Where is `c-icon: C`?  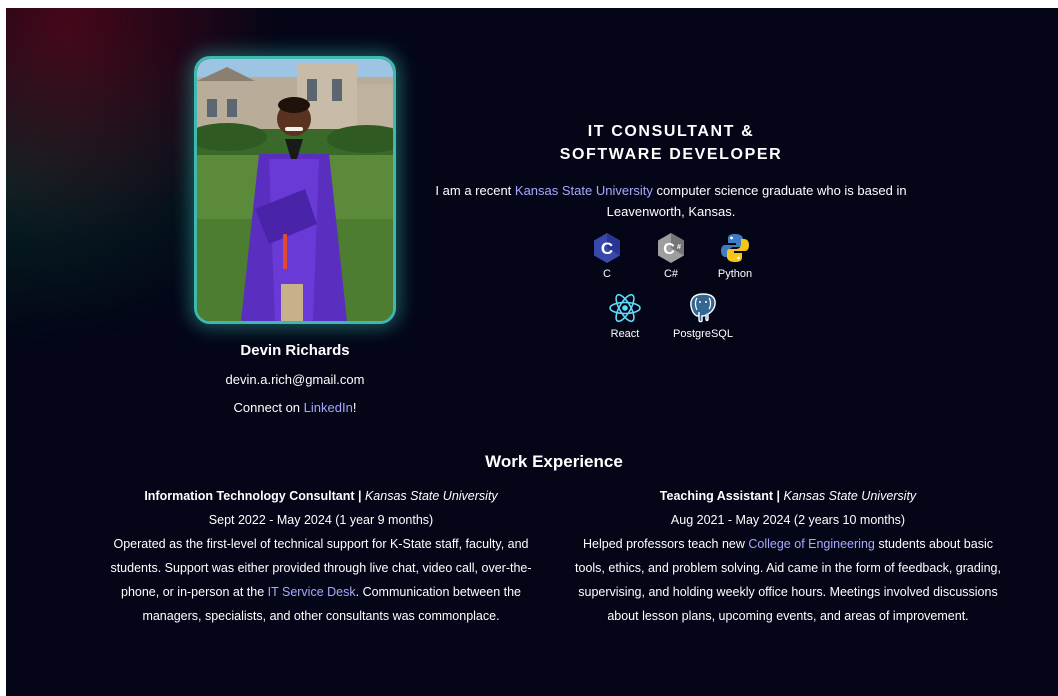
c-icon: C is located at coordinates (607, 248).